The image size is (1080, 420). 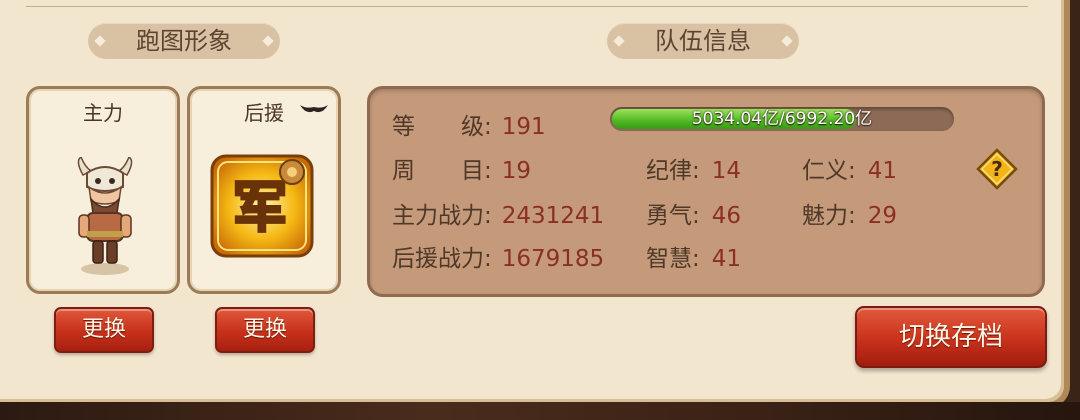 I want to click on stat-label: 勇气:, so click(x=673, y=216).